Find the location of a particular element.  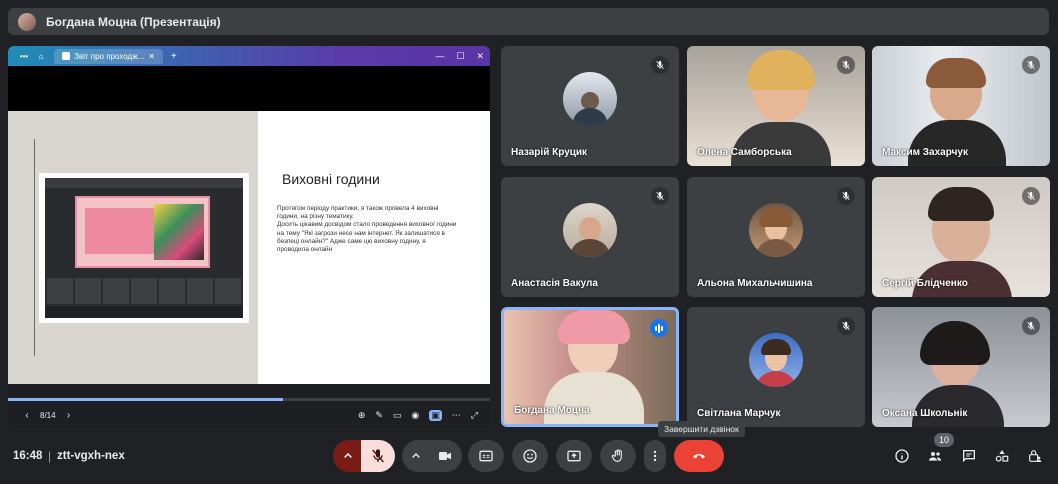

participant-tile: Альона Михальчишина is located at coordinates (776, 237).